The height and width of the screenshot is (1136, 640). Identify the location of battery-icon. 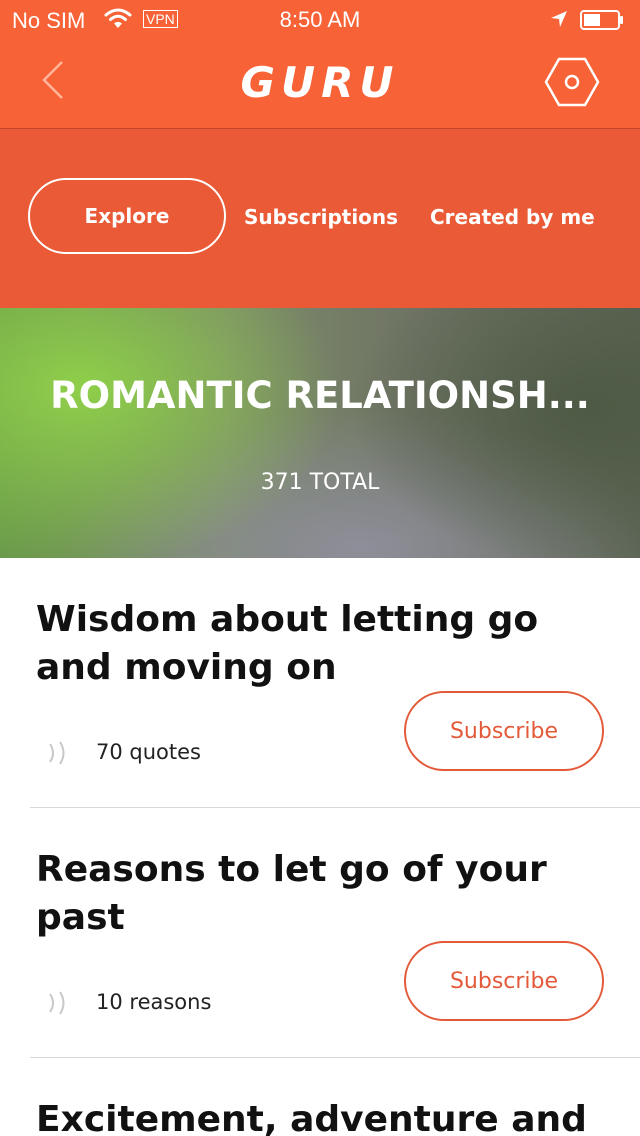
(601, 20).